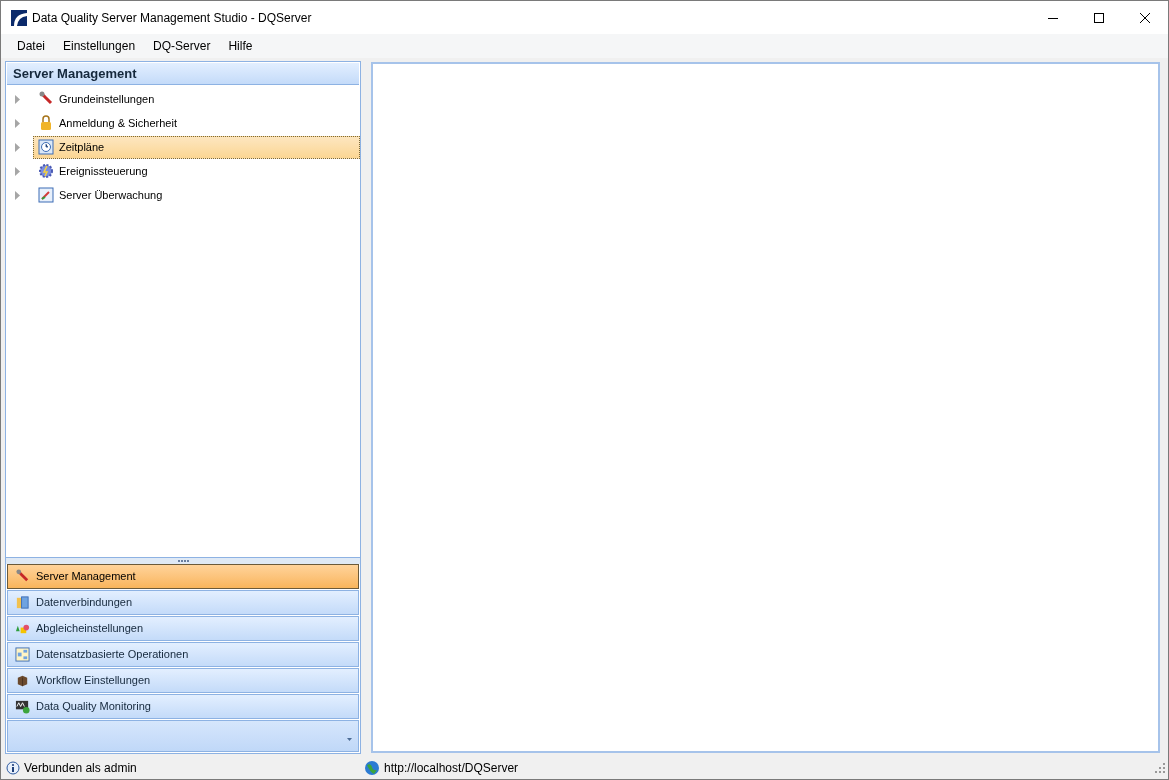  I want to click on navigation-button: Data Quality Monitoring, so click(183, 706).